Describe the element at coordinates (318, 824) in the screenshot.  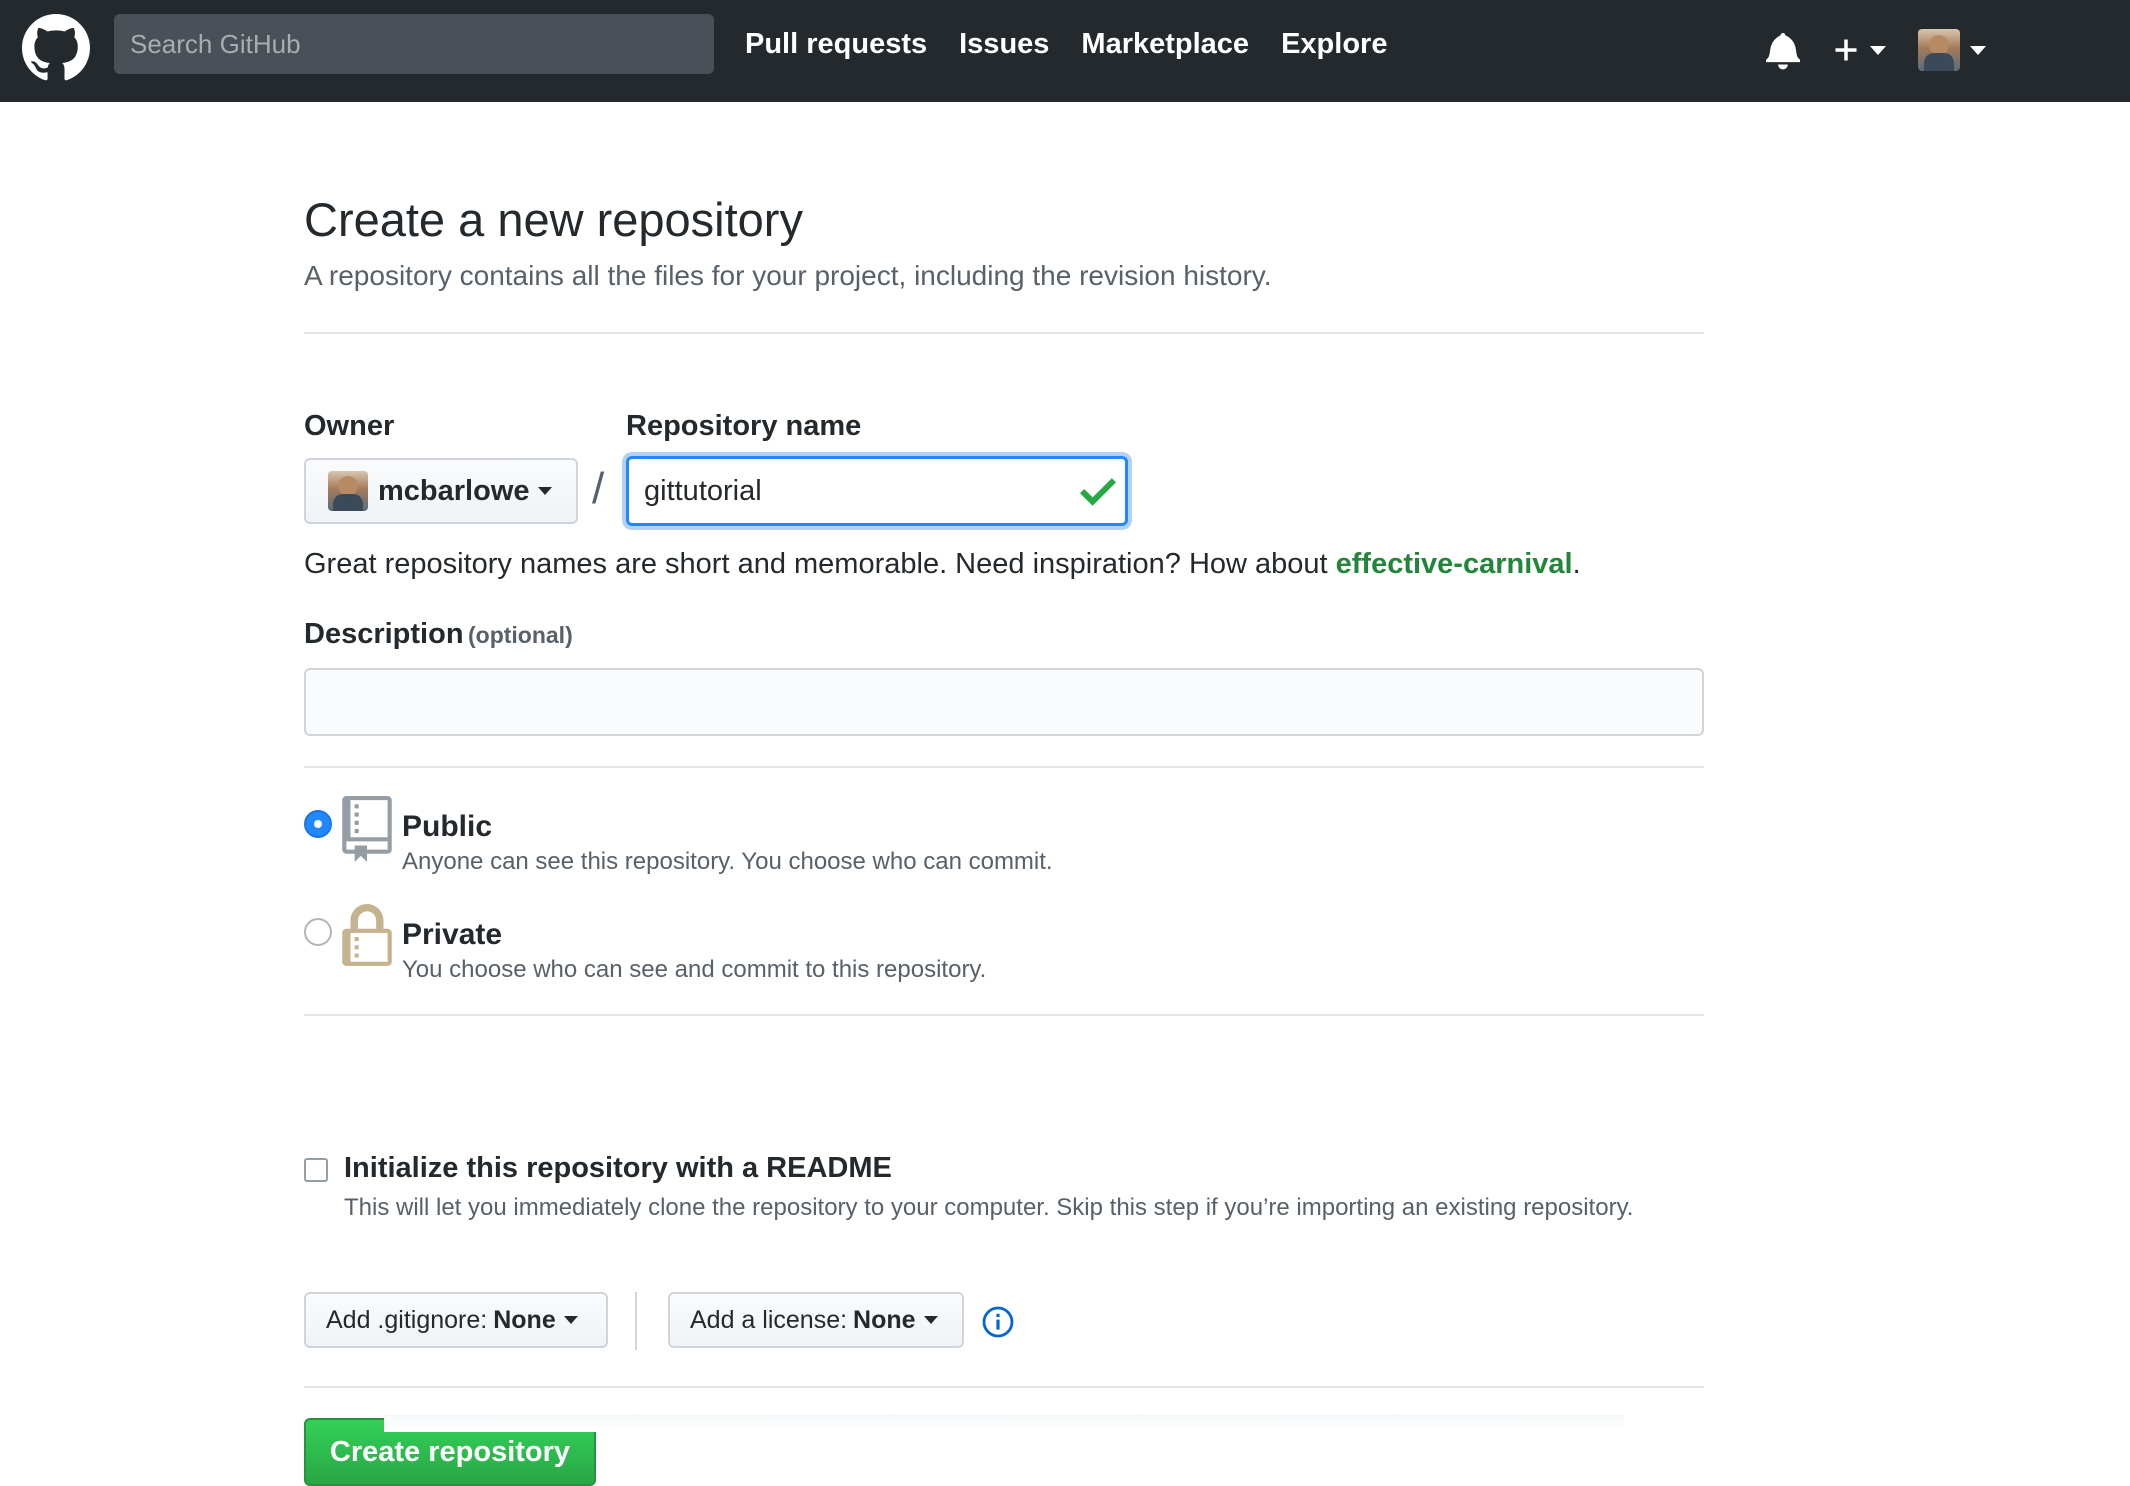
I see `public-radio` at that location.